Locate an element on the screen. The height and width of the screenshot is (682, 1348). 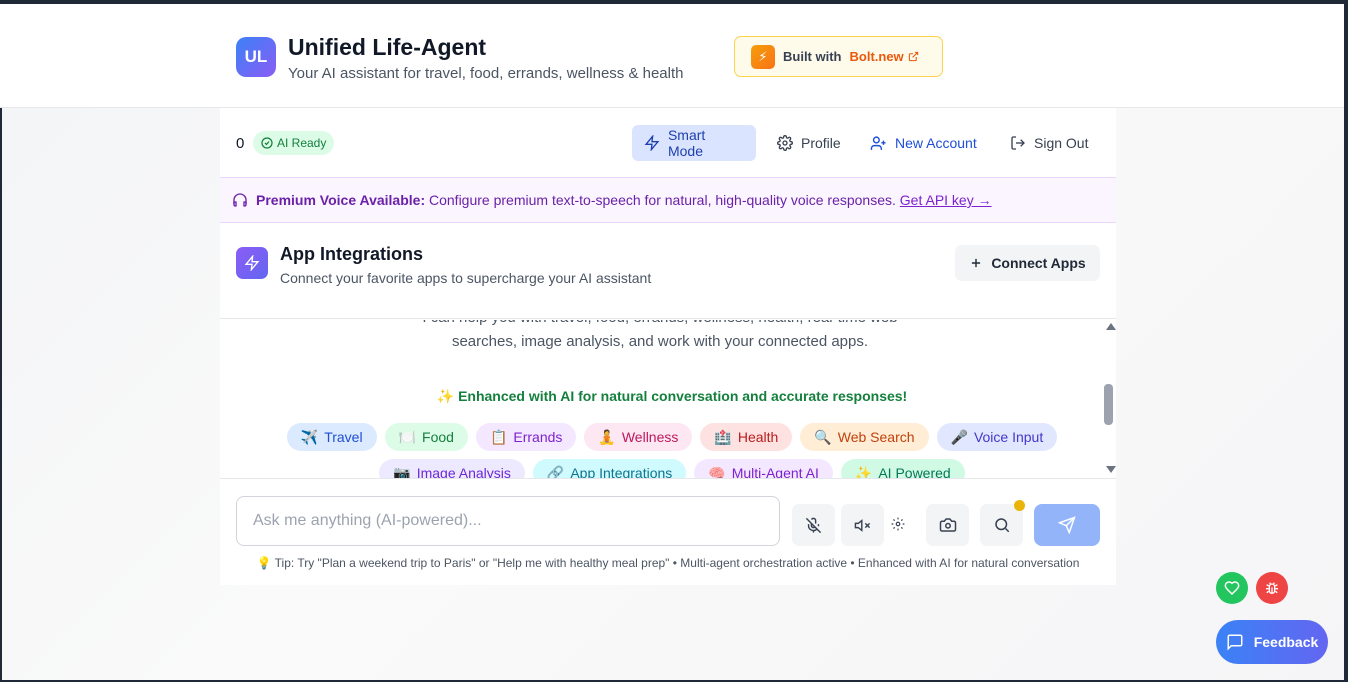
chip-multi-agent-ai: 🧠 Multi-Agent AI is located at coordinates (763, 468).